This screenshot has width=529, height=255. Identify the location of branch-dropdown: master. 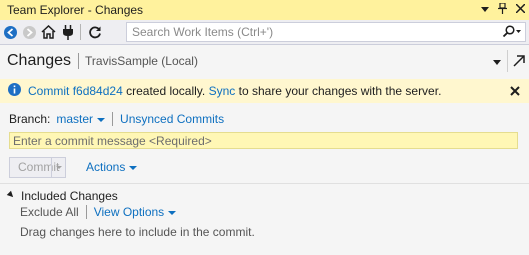
(81, 119).